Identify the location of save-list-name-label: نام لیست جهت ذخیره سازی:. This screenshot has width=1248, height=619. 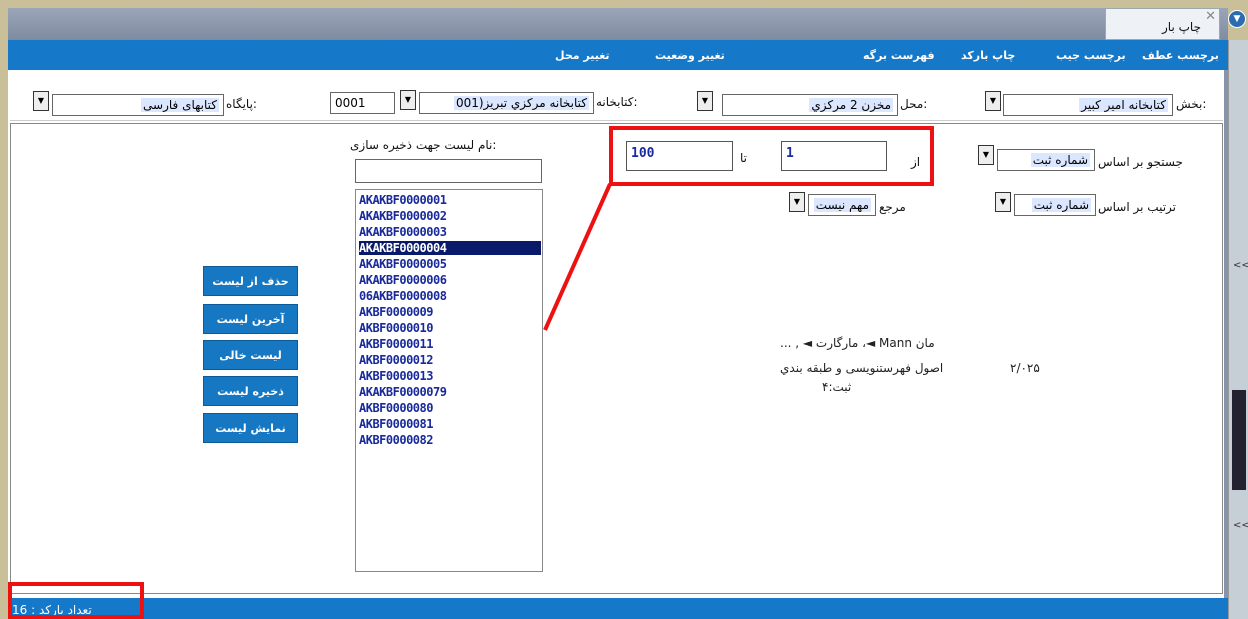
(423, 145).